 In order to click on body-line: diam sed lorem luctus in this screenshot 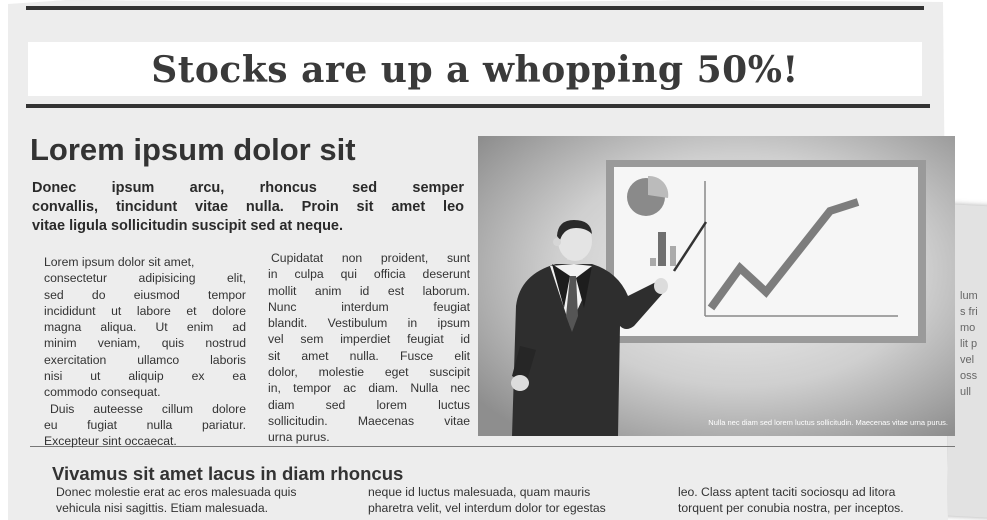, I will do `click(369, 404)`.